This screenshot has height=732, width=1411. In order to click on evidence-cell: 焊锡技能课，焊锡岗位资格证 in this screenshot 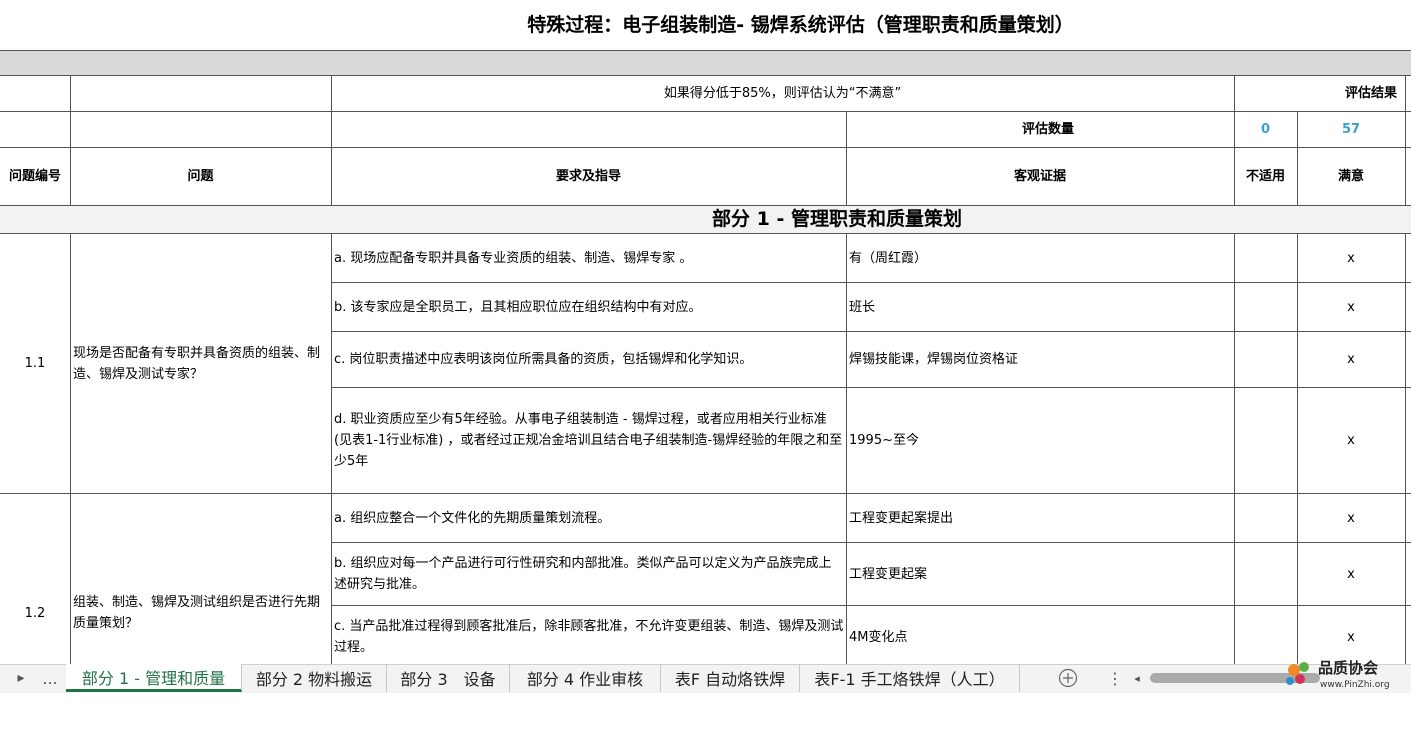, I will do `click(1040, 359)`.